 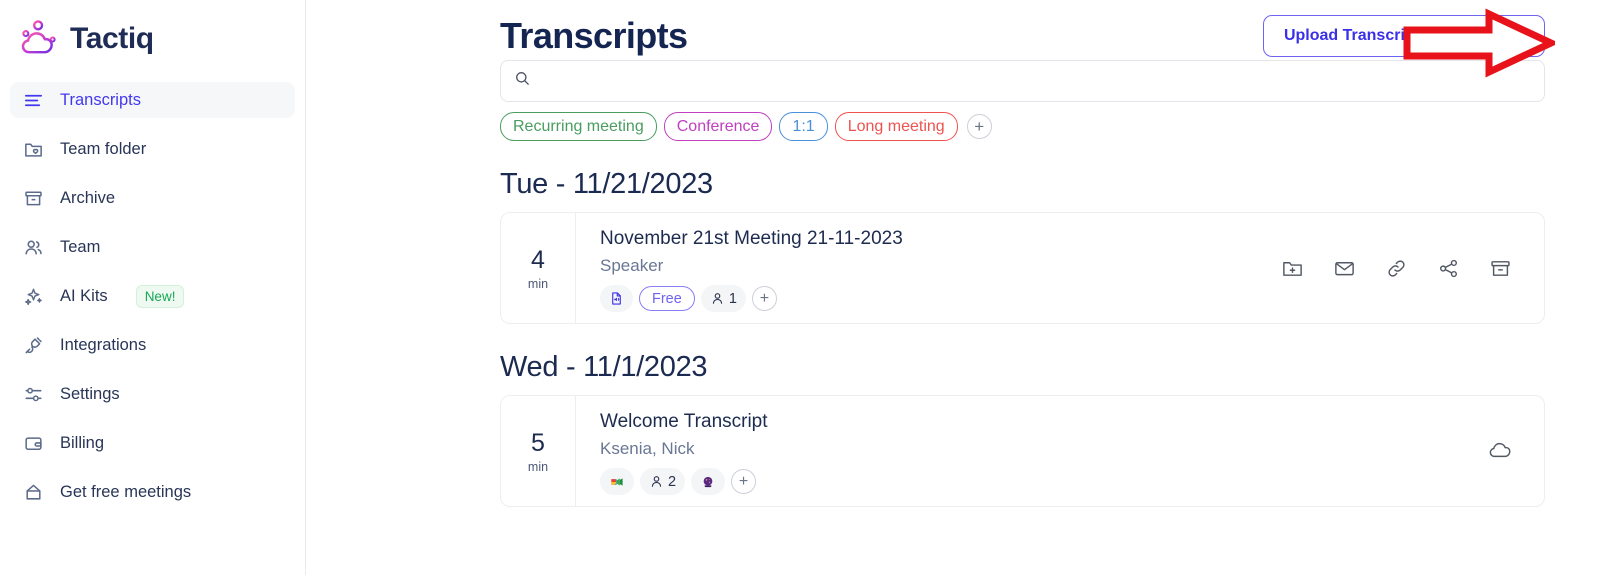 What do you see at coordinates (1292, 268) in the screenshot?
I see `folder-plus-icon` at bounding box center [1292, 268].